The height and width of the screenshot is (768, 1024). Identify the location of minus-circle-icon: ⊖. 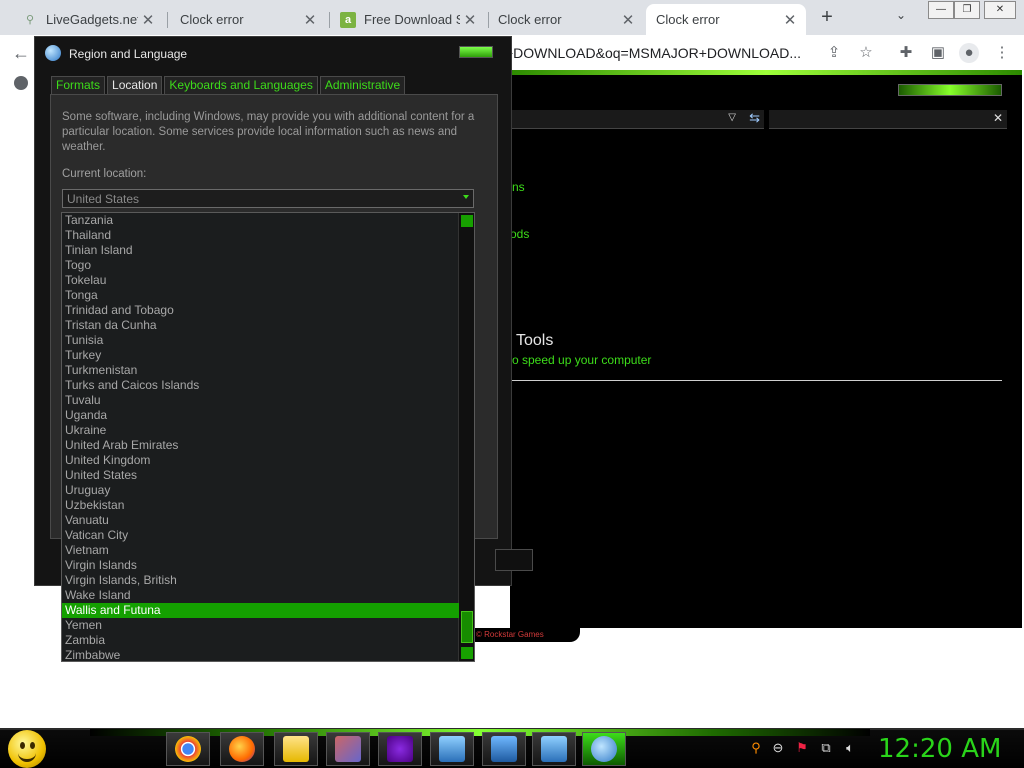
(778, 748).